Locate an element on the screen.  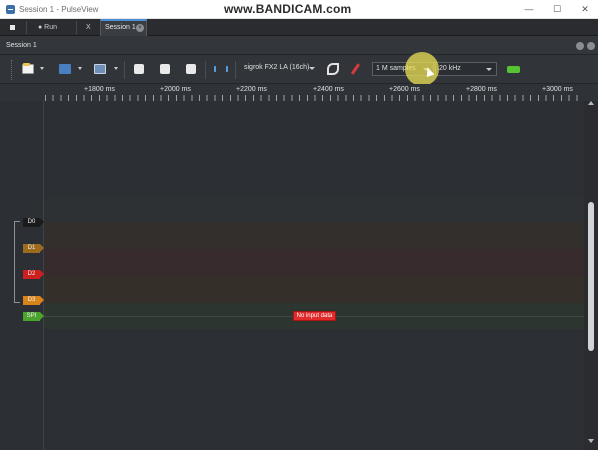
window-title: Session 1 - PulseView is located at coordinates (59, 9).